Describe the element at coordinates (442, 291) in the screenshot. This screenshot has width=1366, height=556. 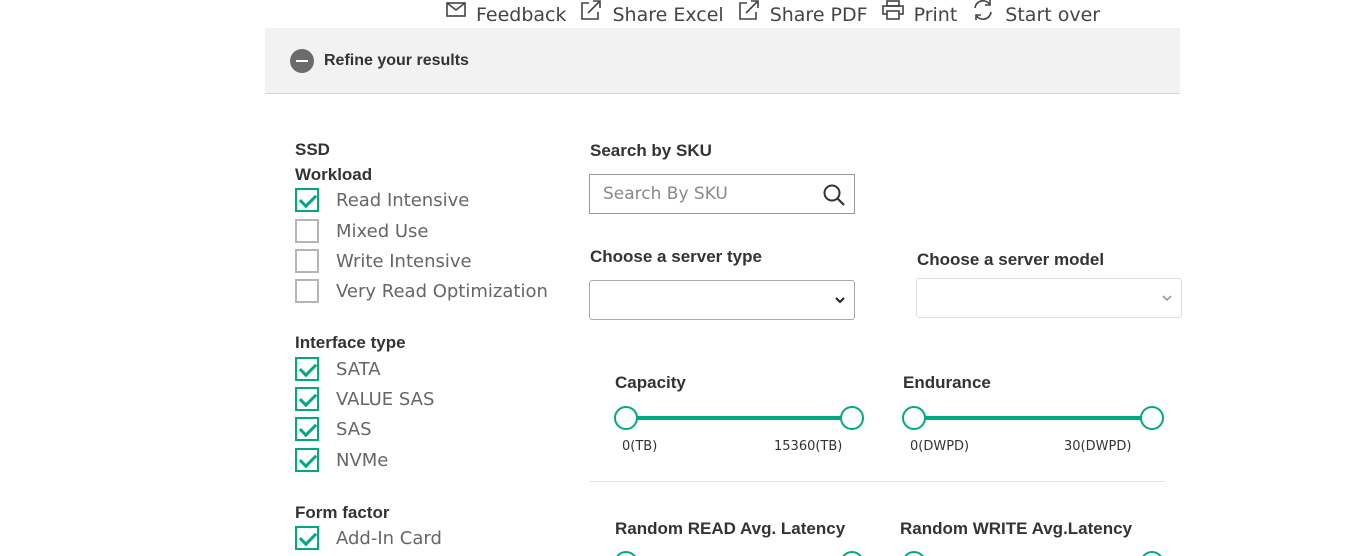
I see `checkbox-label: Very Read Optimization` at that location.